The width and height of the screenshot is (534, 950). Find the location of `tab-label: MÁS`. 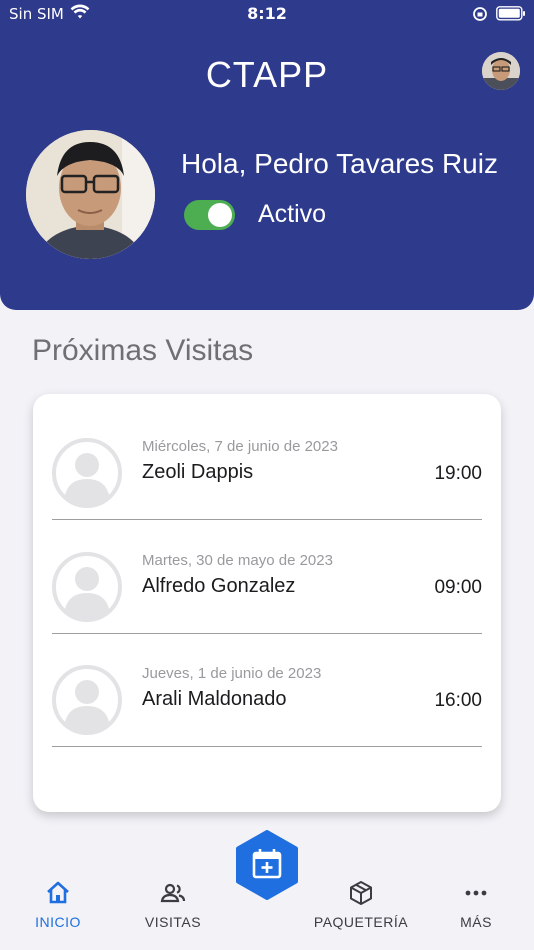

tab-label: MÁS is located at coordinates (476, 922).